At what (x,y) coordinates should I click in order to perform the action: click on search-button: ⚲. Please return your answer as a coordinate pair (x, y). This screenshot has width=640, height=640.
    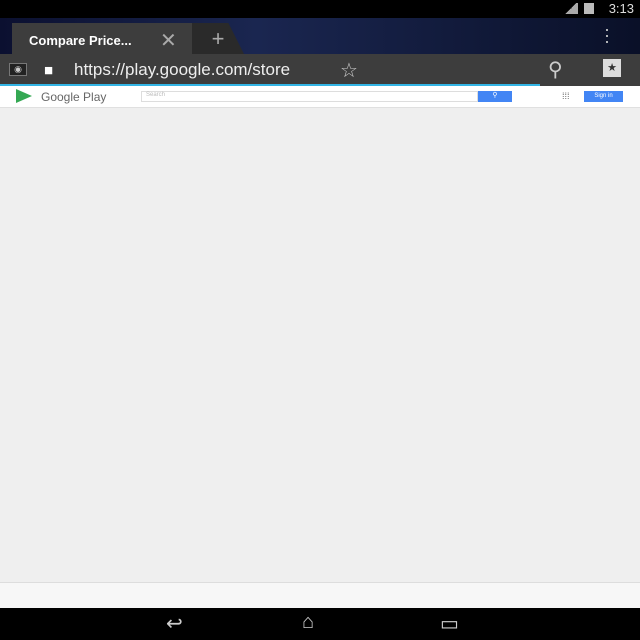
    Looking at the image, I should click on (495, 96).